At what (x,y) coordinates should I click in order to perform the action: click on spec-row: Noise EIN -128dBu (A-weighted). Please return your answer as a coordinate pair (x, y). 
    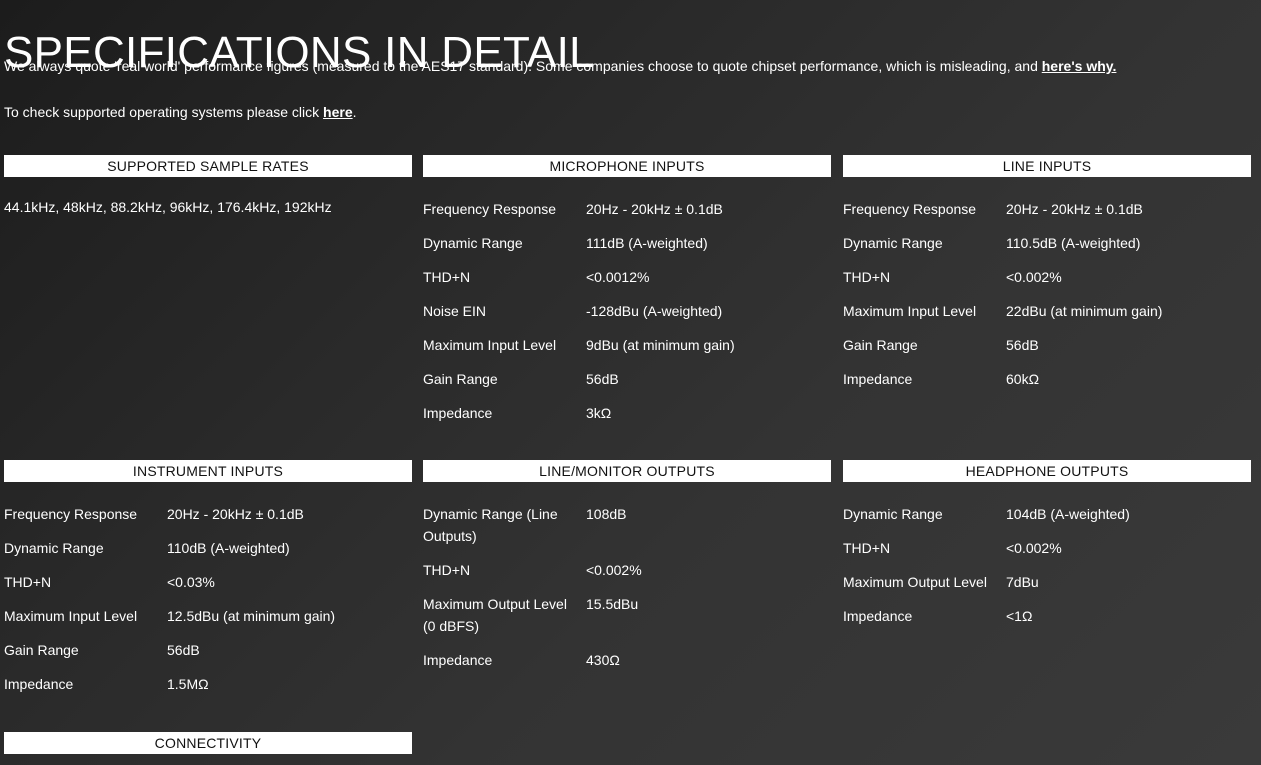
    Looking at the image, I should click on (627, 311).